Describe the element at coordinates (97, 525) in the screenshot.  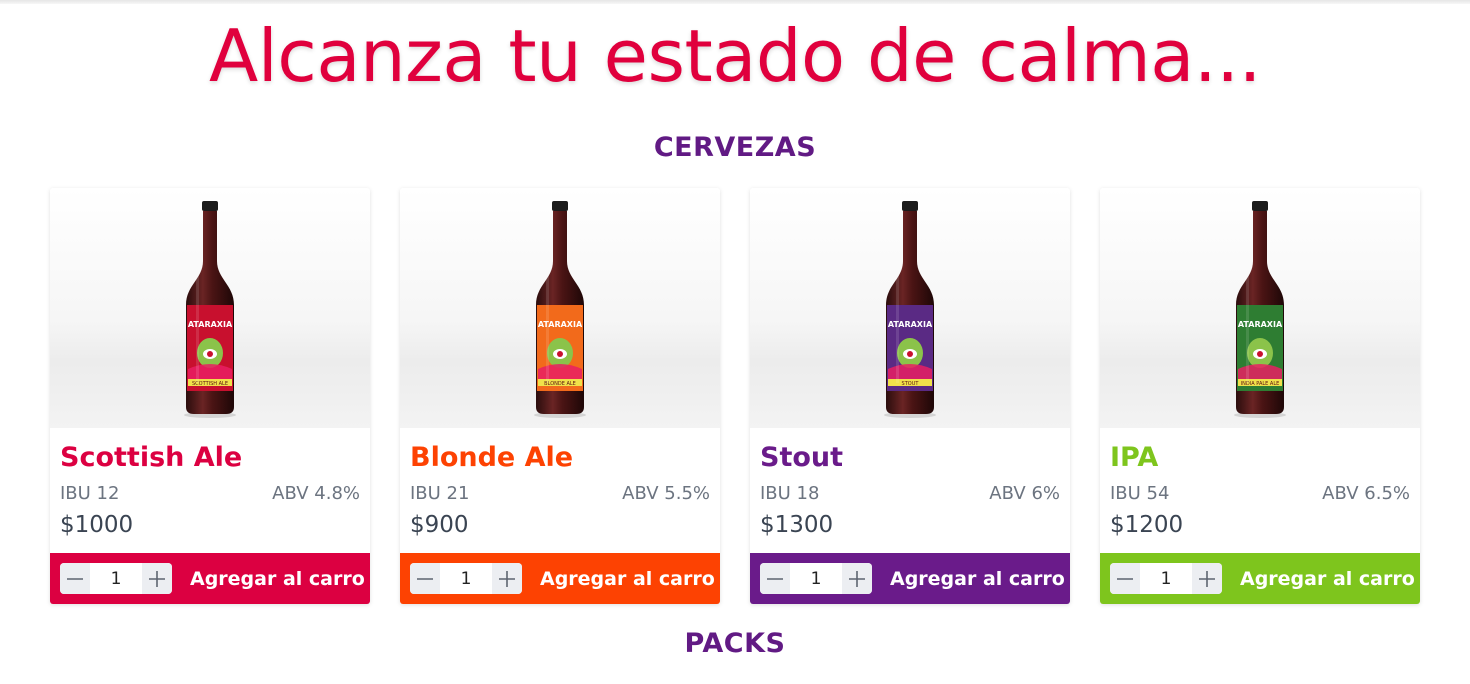
I see `product-price: $1000` at that location.